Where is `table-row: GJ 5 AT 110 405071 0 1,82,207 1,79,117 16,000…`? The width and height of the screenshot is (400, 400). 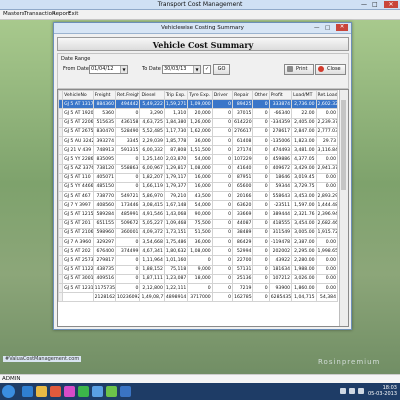 table-row: GJ 5 AT 110 405071 0 1,82,207 1,79,117 16,000… is located at coordinates (198, 177).